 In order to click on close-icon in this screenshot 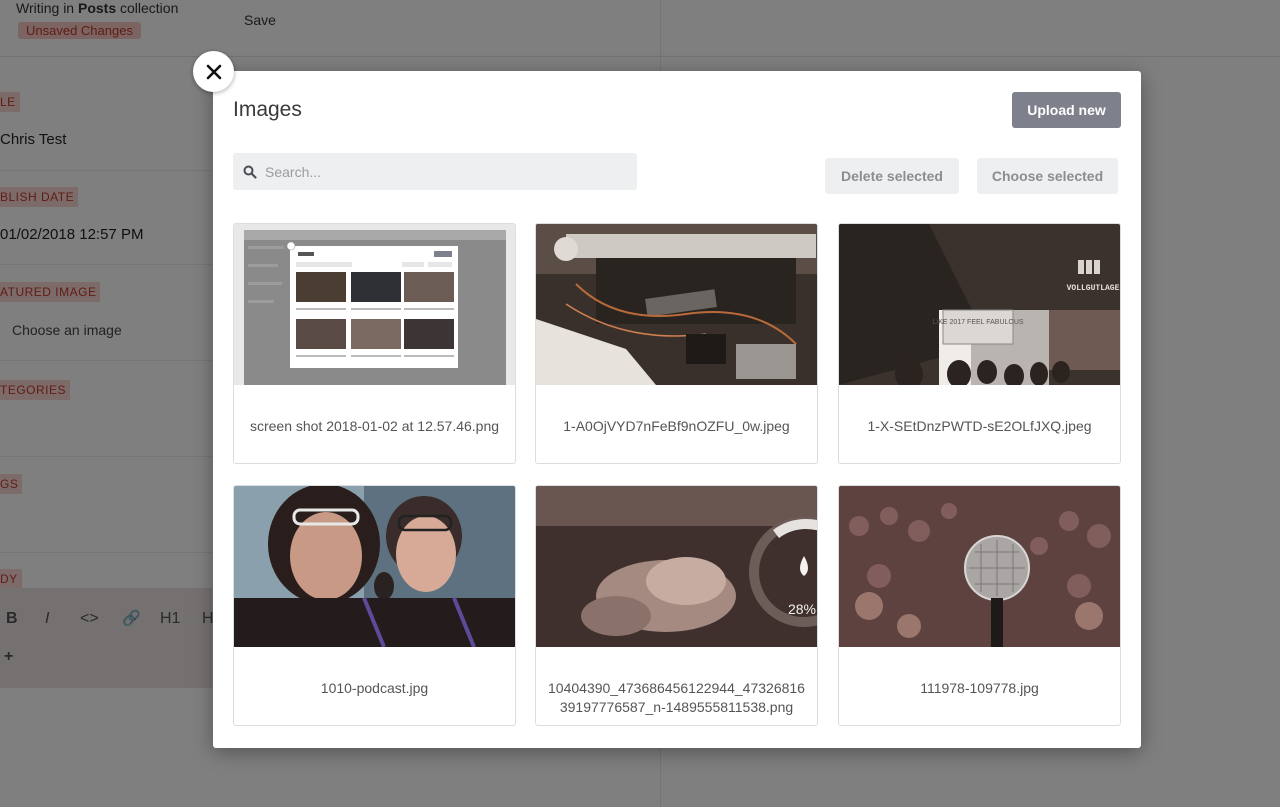, I will do `click(213, 71)`.